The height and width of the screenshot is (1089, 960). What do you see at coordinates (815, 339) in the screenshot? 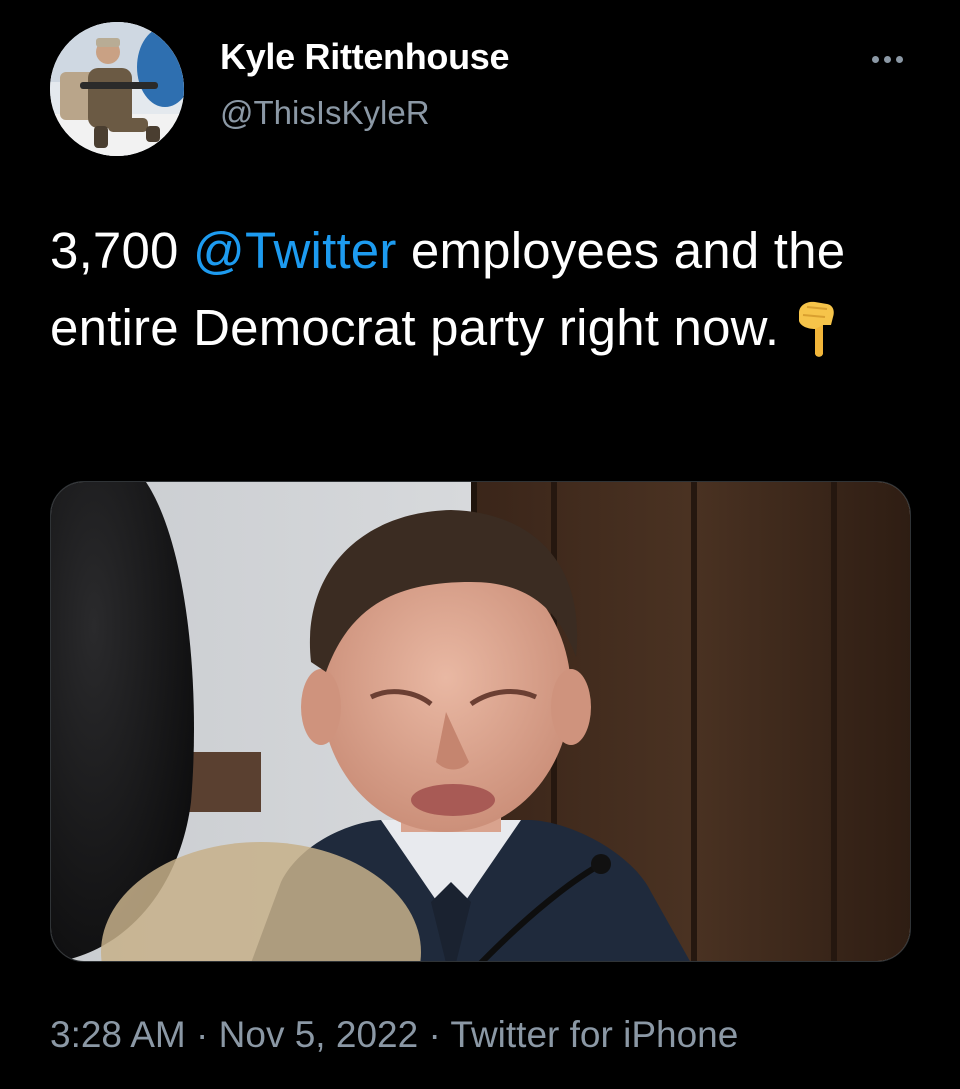
I see `backhand-index-pointing-down-icon` at bounding box center [815, 339].